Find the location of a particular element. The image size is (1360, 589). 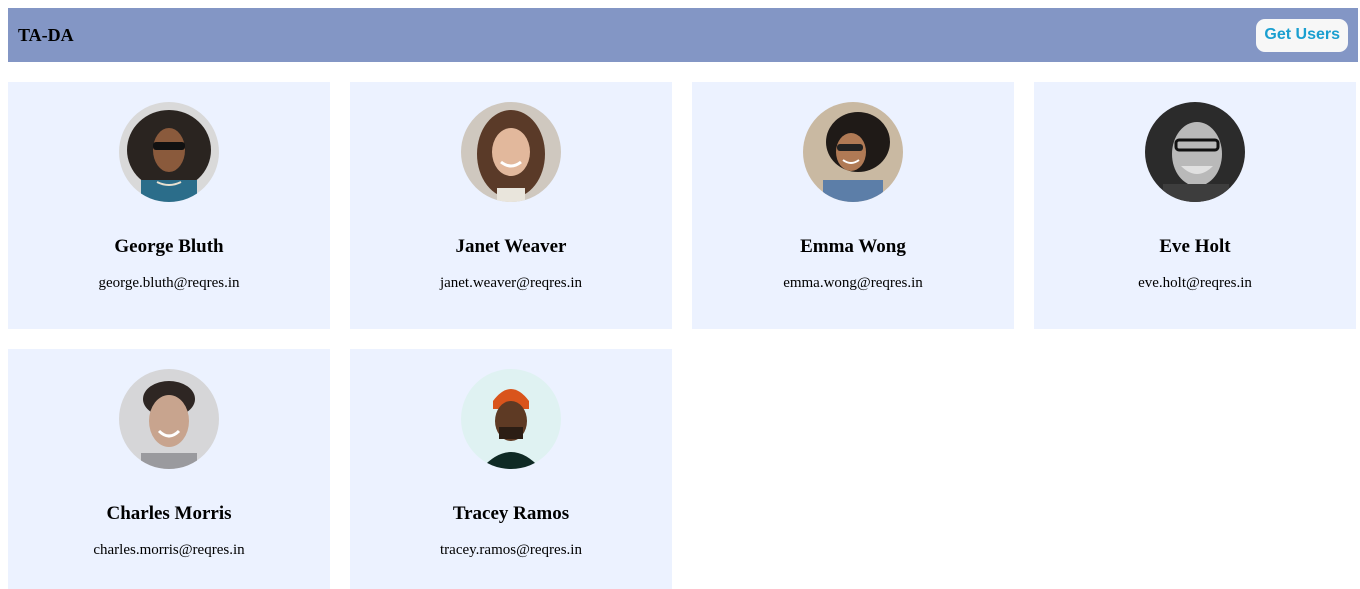

user-email: charles.morris@reqres.in is located at coordinates (169, 550).